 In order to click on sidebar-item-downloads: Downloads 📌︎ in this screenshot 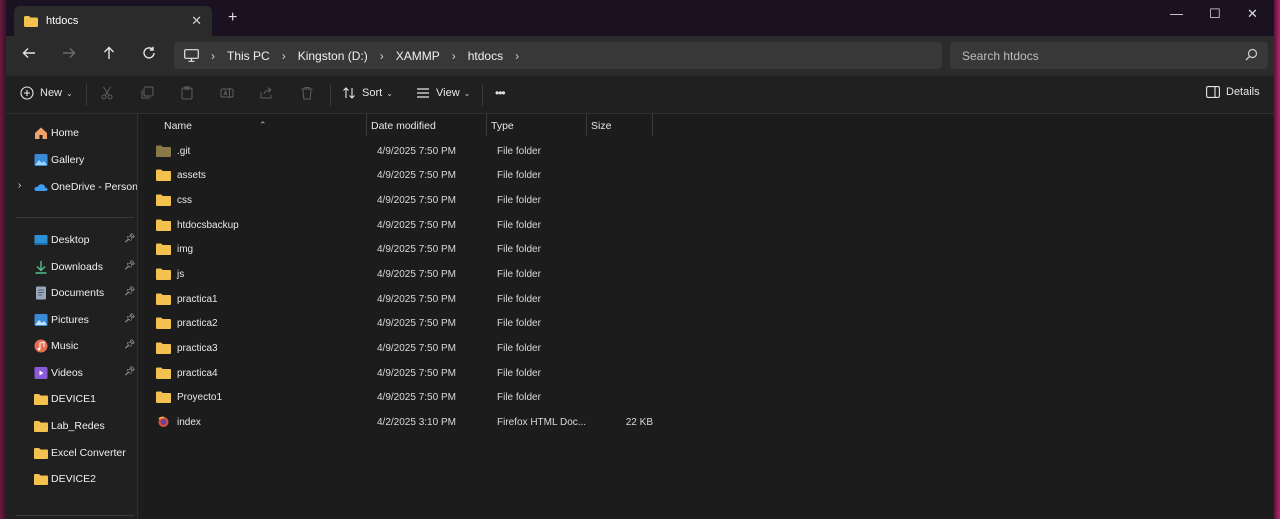, I will do `click(71, 267)`.